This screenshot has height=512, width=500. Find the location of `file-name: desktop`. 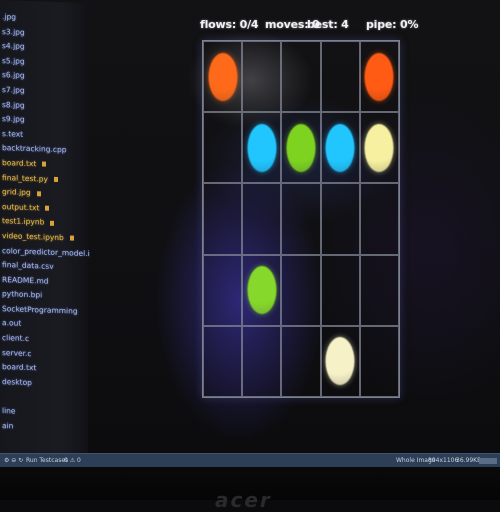

file-name: desktop is located at coordinates (17, 381).